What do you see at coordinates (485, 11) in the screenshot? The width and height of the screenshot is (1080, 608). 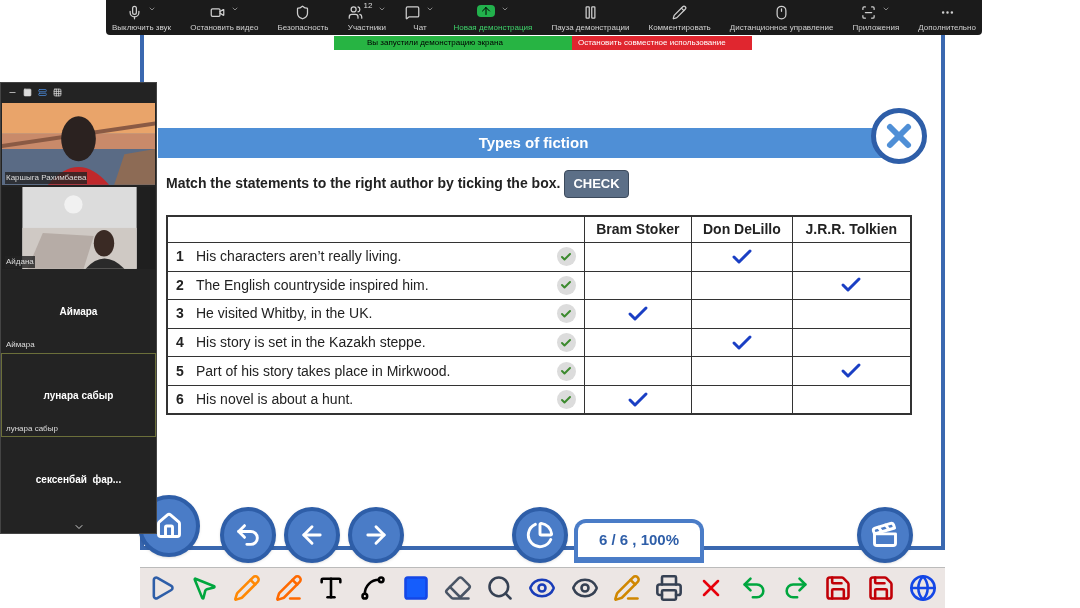 I see `up-arrow-icon` at bounding box center [485, 11].